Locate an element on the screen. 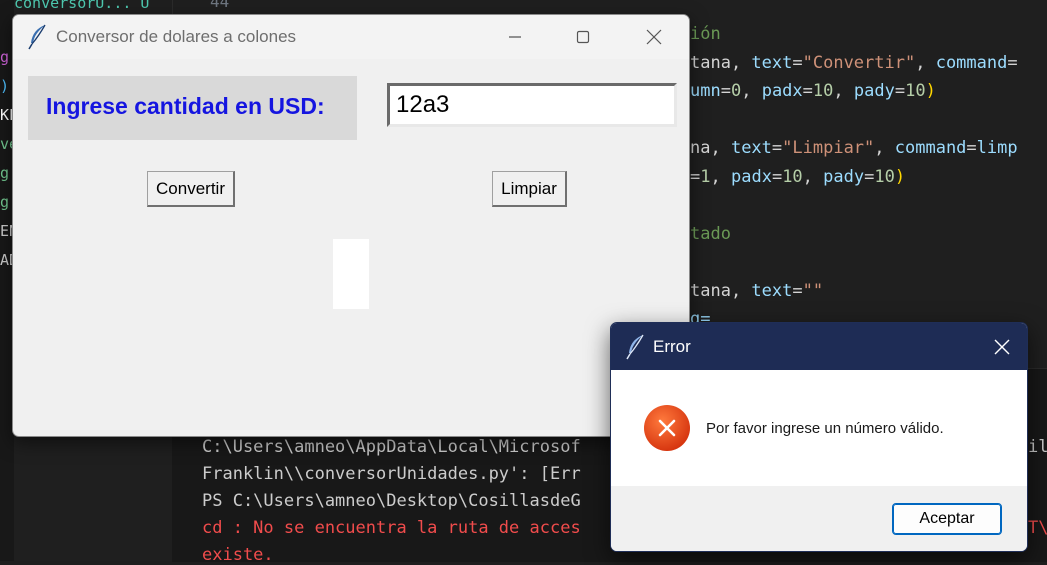 The height and width of the screenshot is (565, 1047). code-token: "" is located at coordinates (813, 290).